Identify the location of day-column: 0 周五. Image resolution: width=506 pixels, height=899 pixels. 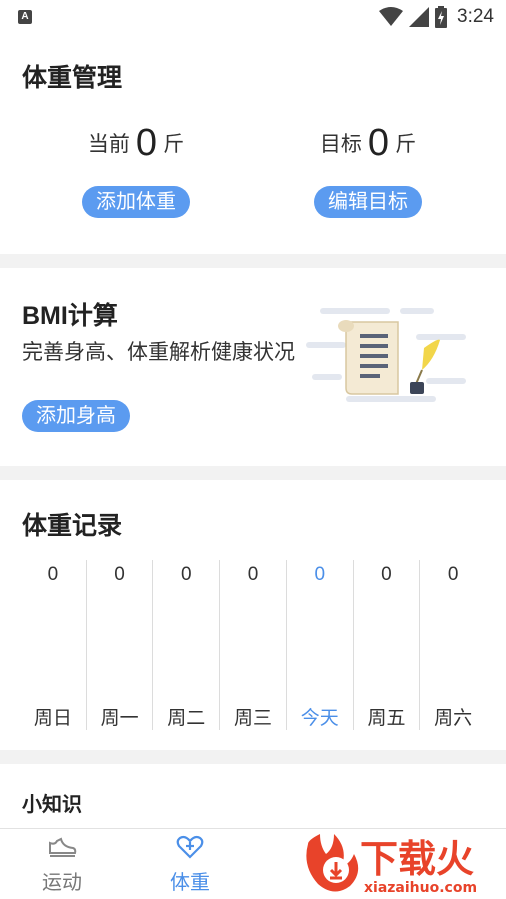
(387, 645).